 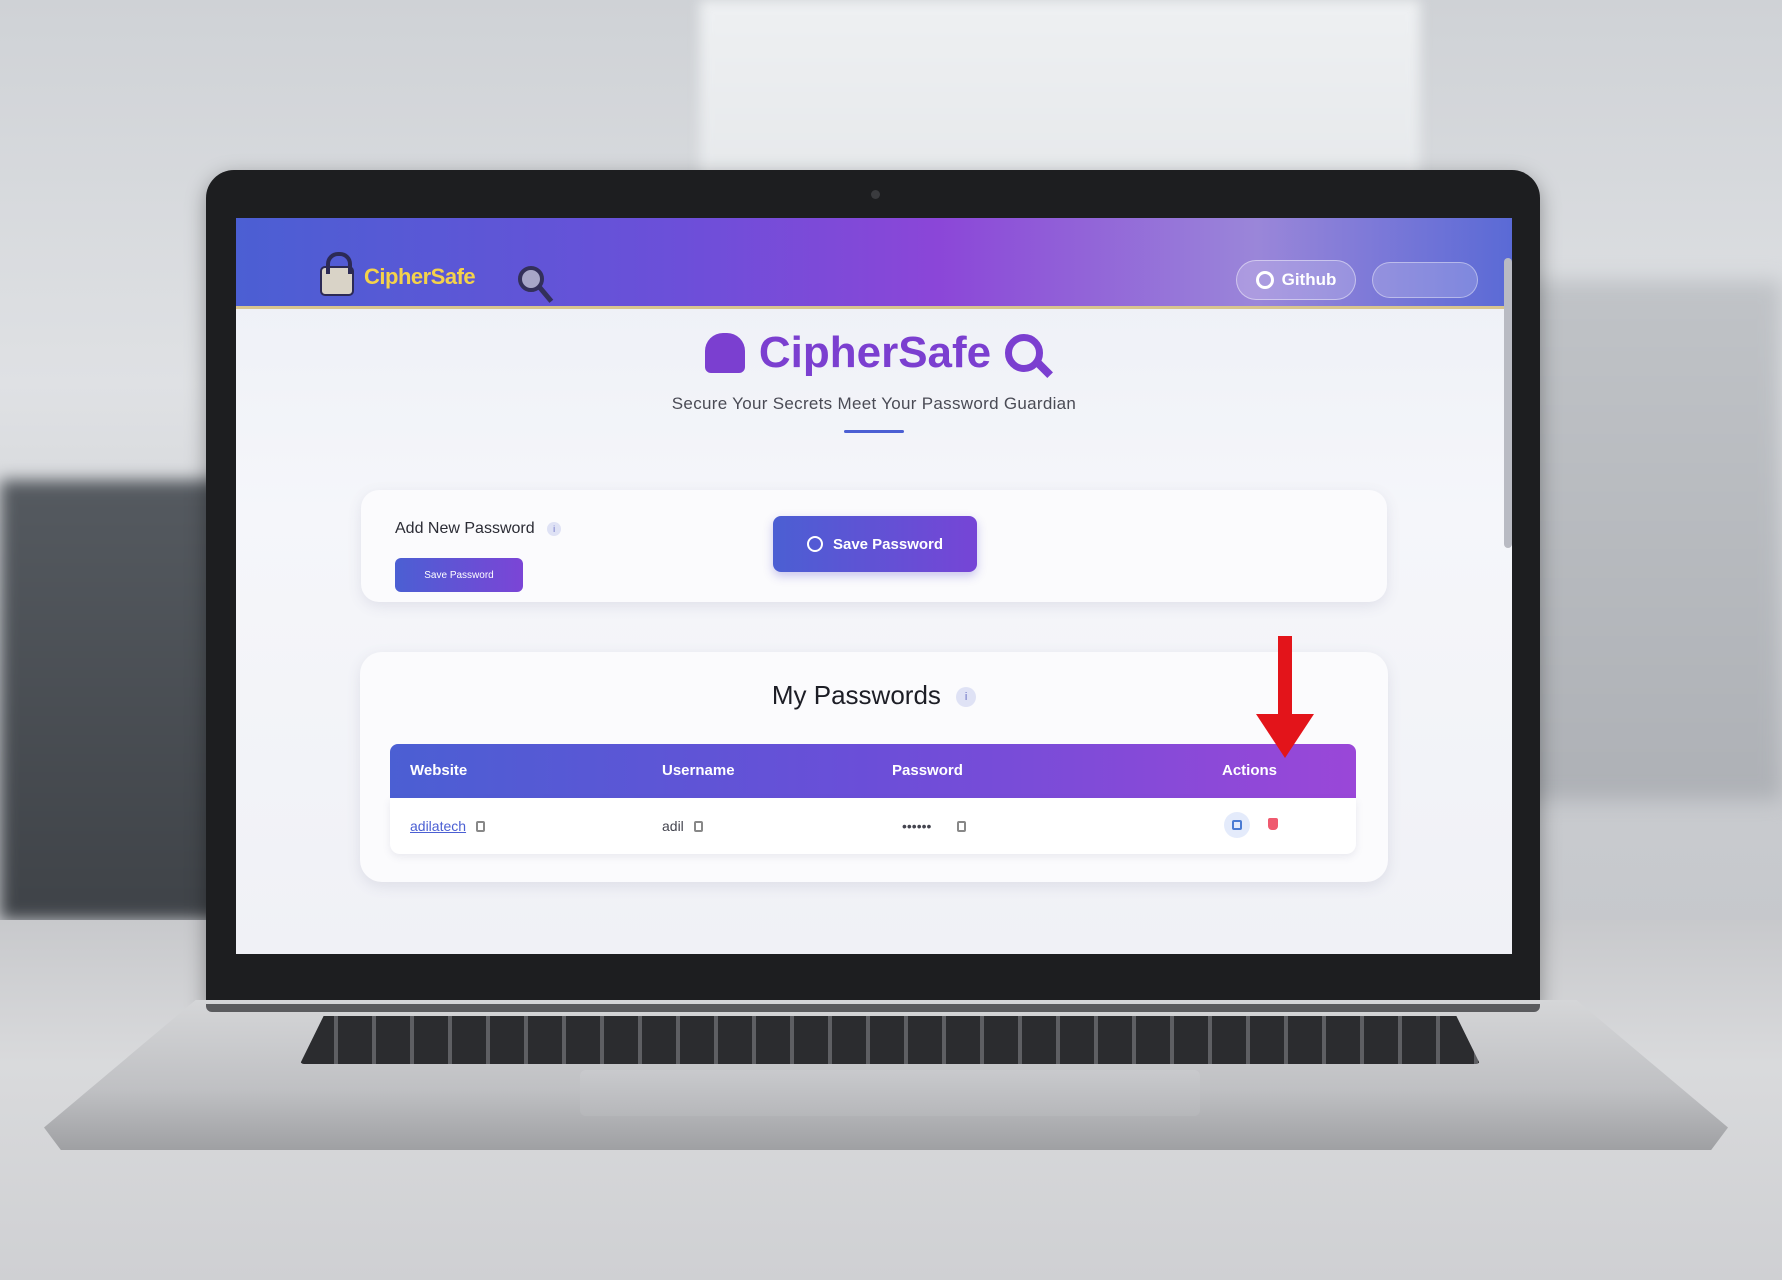 I want to click on add-password-label: Add New Password i, so click(x=478, y=529).